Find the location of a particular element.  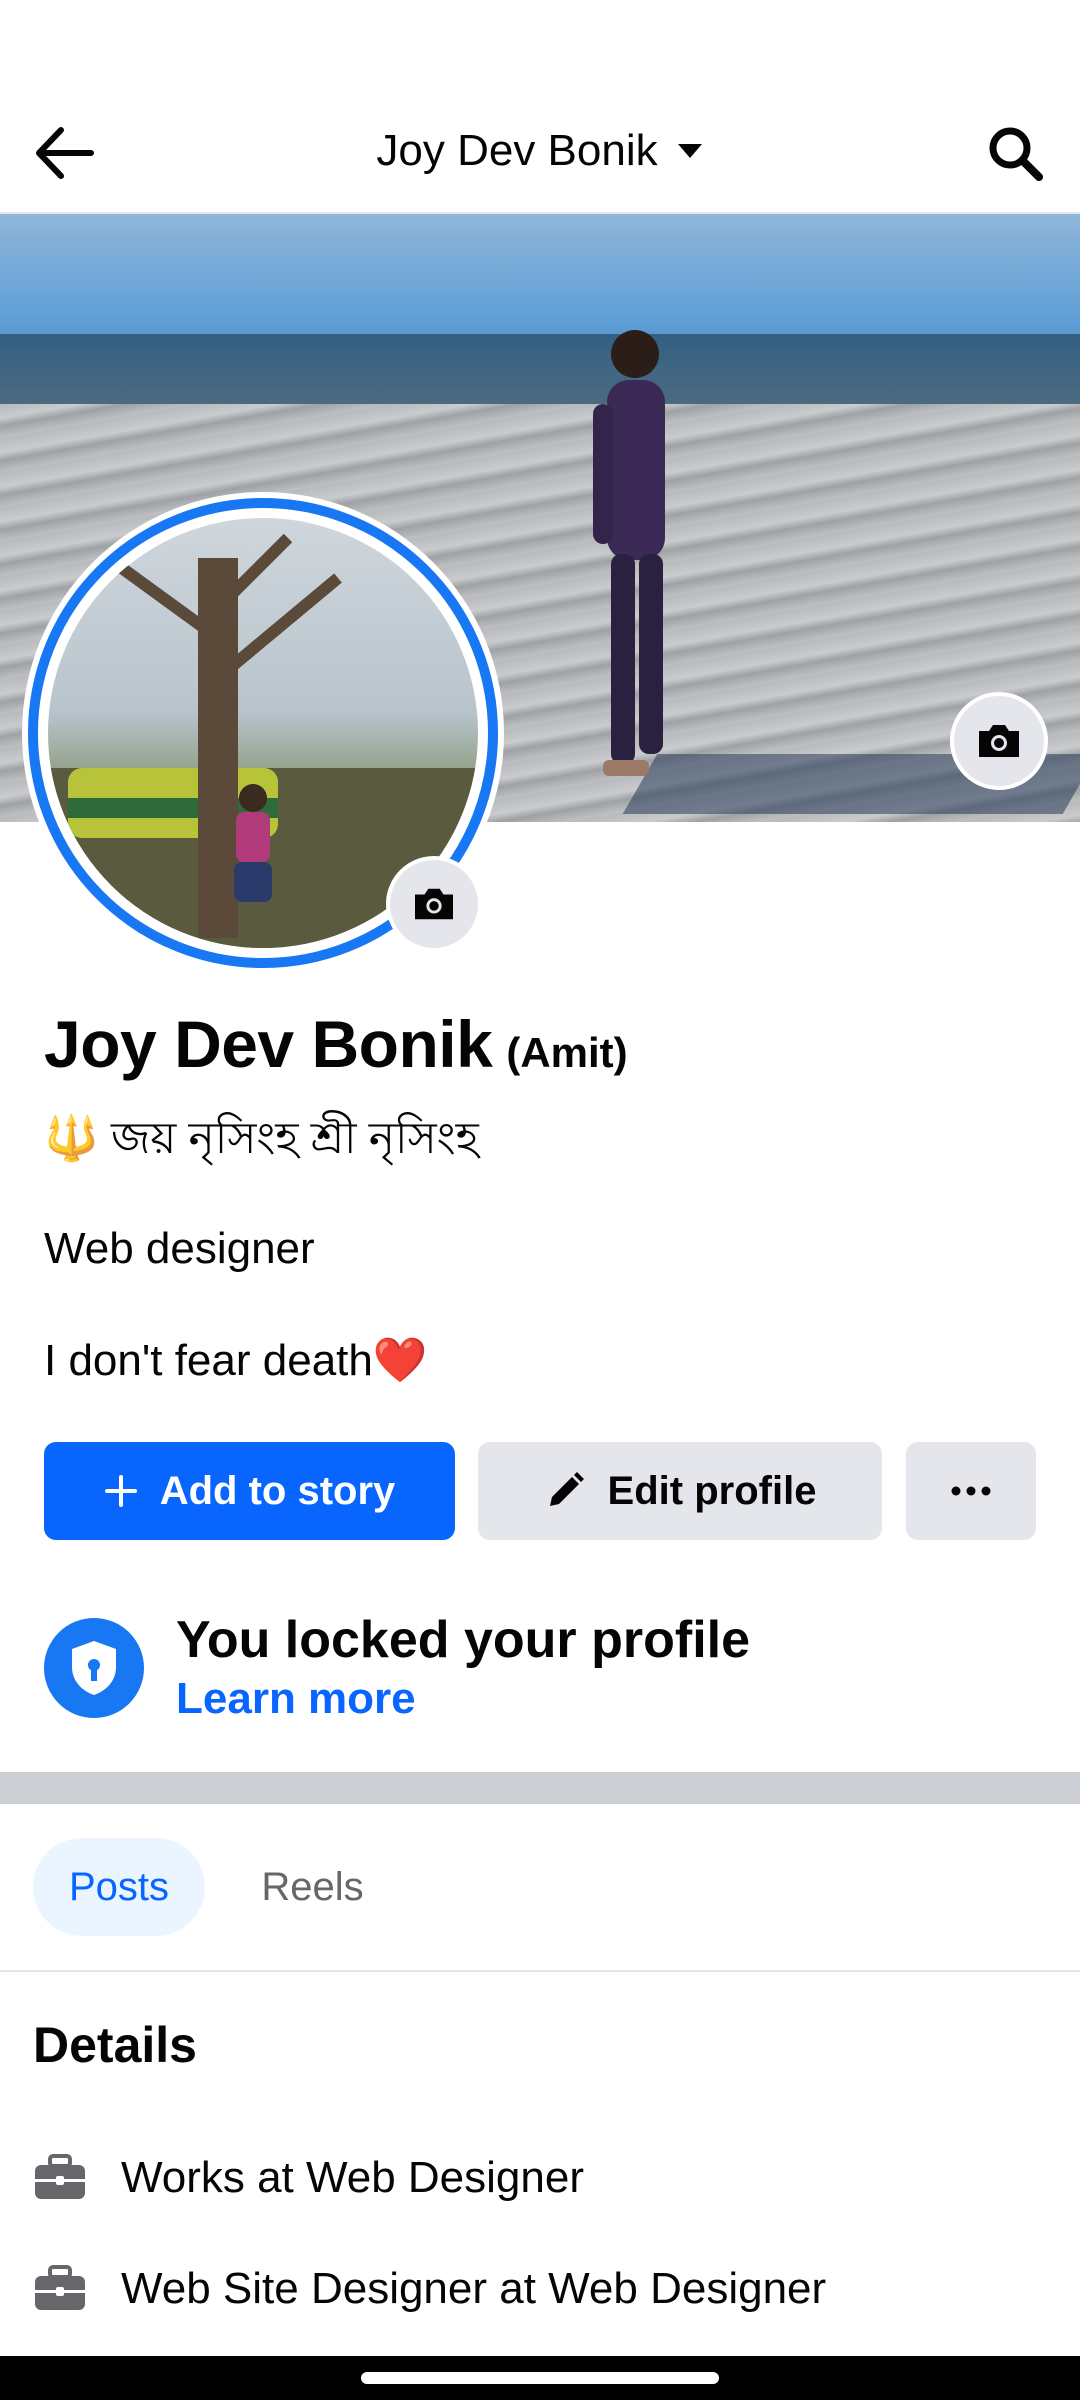

detail-item: Web Site Designer at Web Designer is located at coordinates (429, 2289).